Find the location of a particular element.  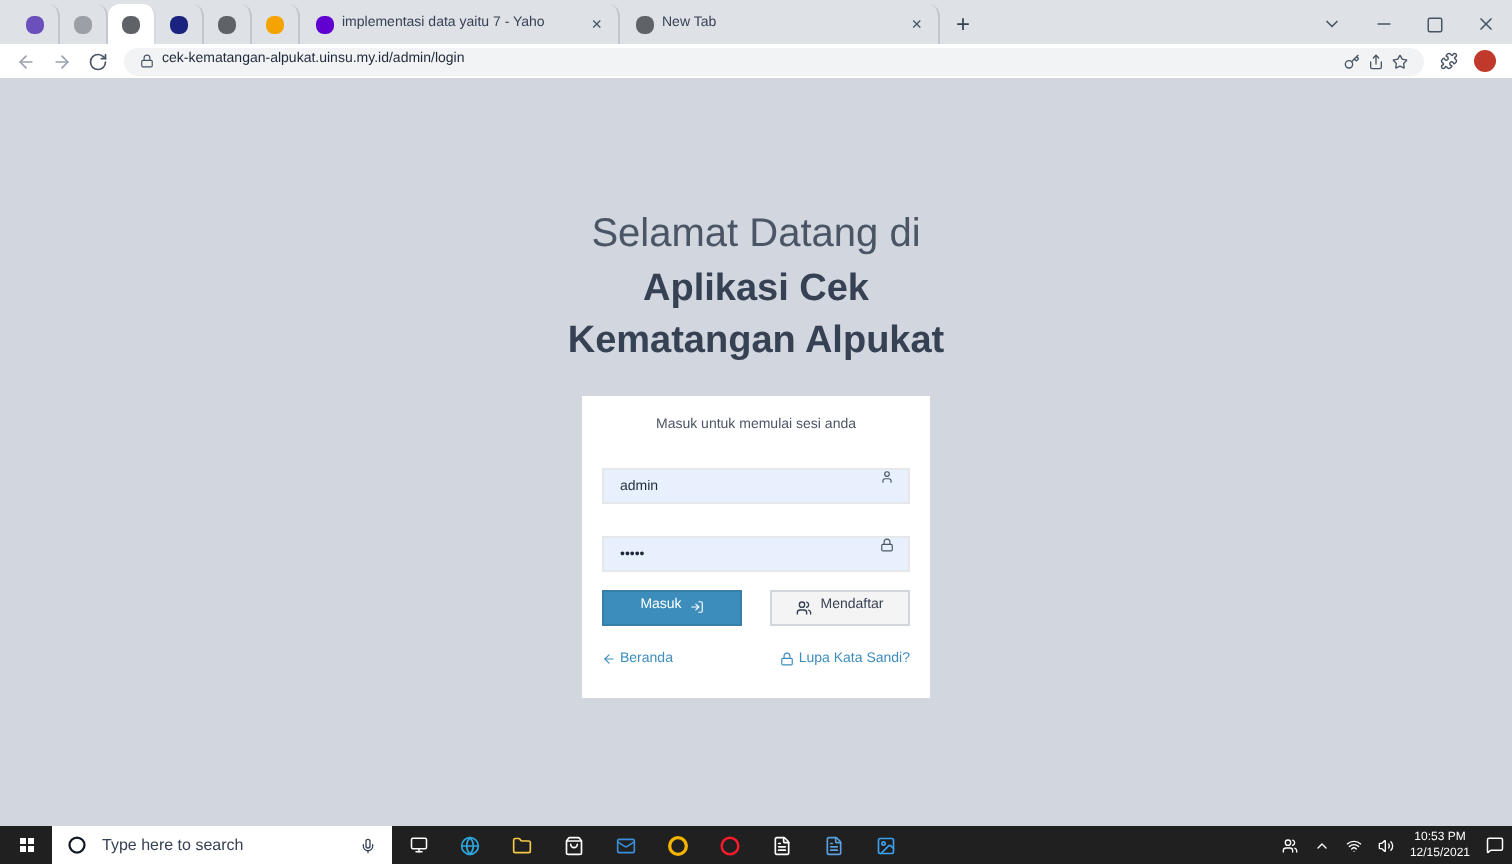

notifications-icon is located at coordinates (1495, 845).